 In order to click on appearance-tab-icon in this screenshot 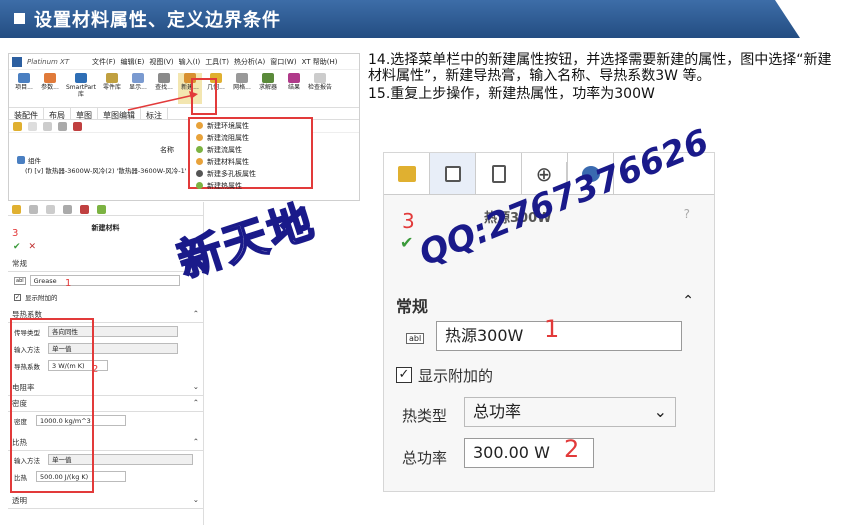, I will do `click(101, 209)`.